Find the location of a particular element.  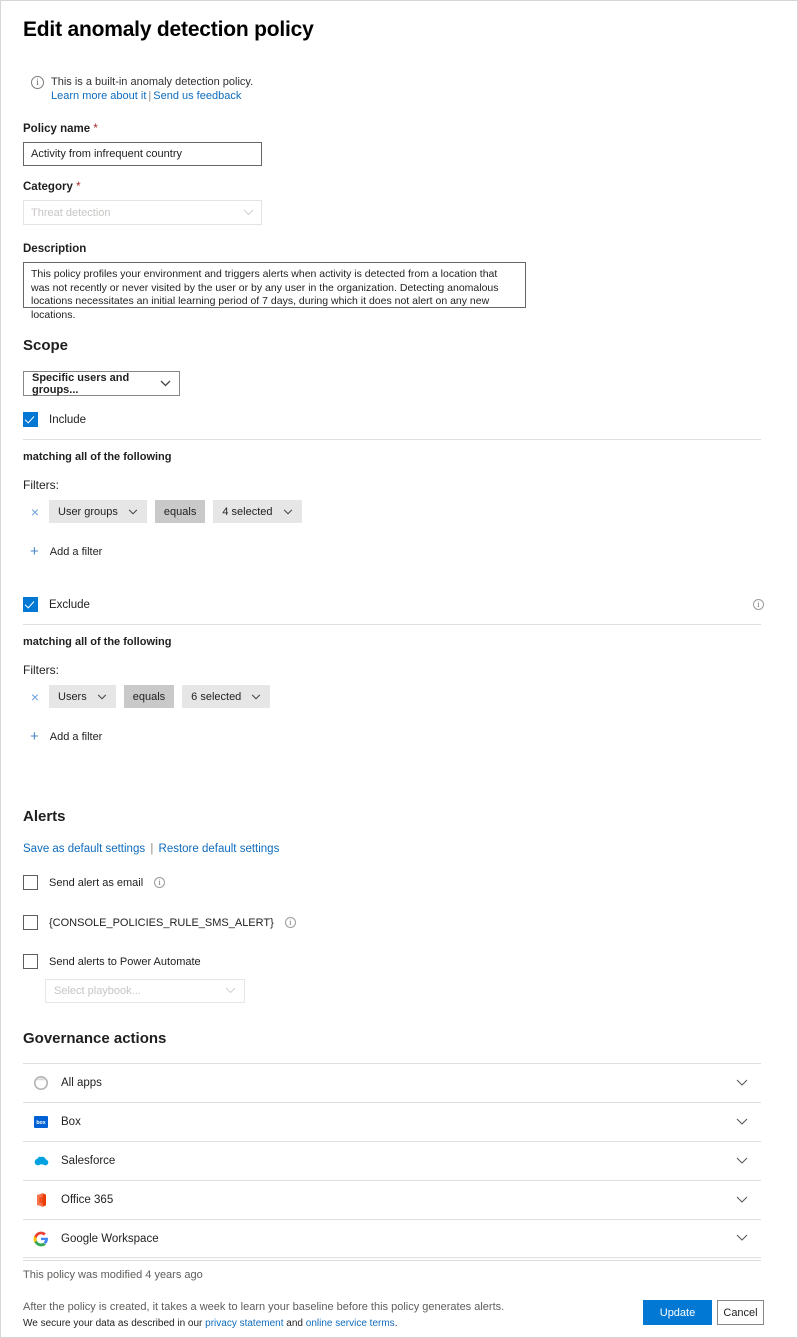

power-automate-row: Send alerts to Power Automate is located at coordinates (112, 961).